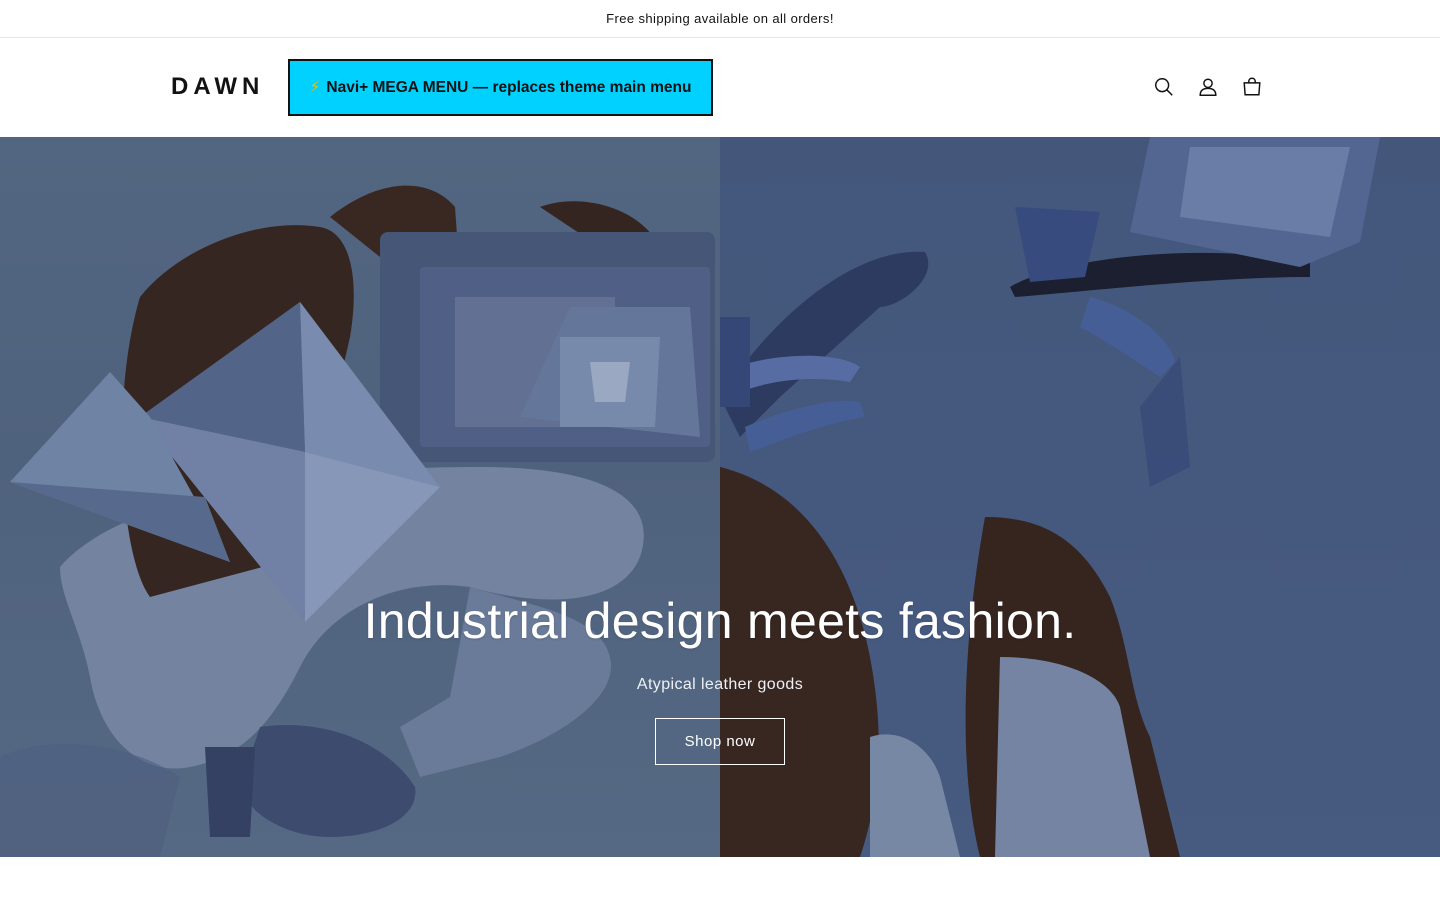  What do you see at coordinates (315, 87) in the screenshot?
I see `lightning-bolt-icon: ⚡` at bounding box center [315, 87].